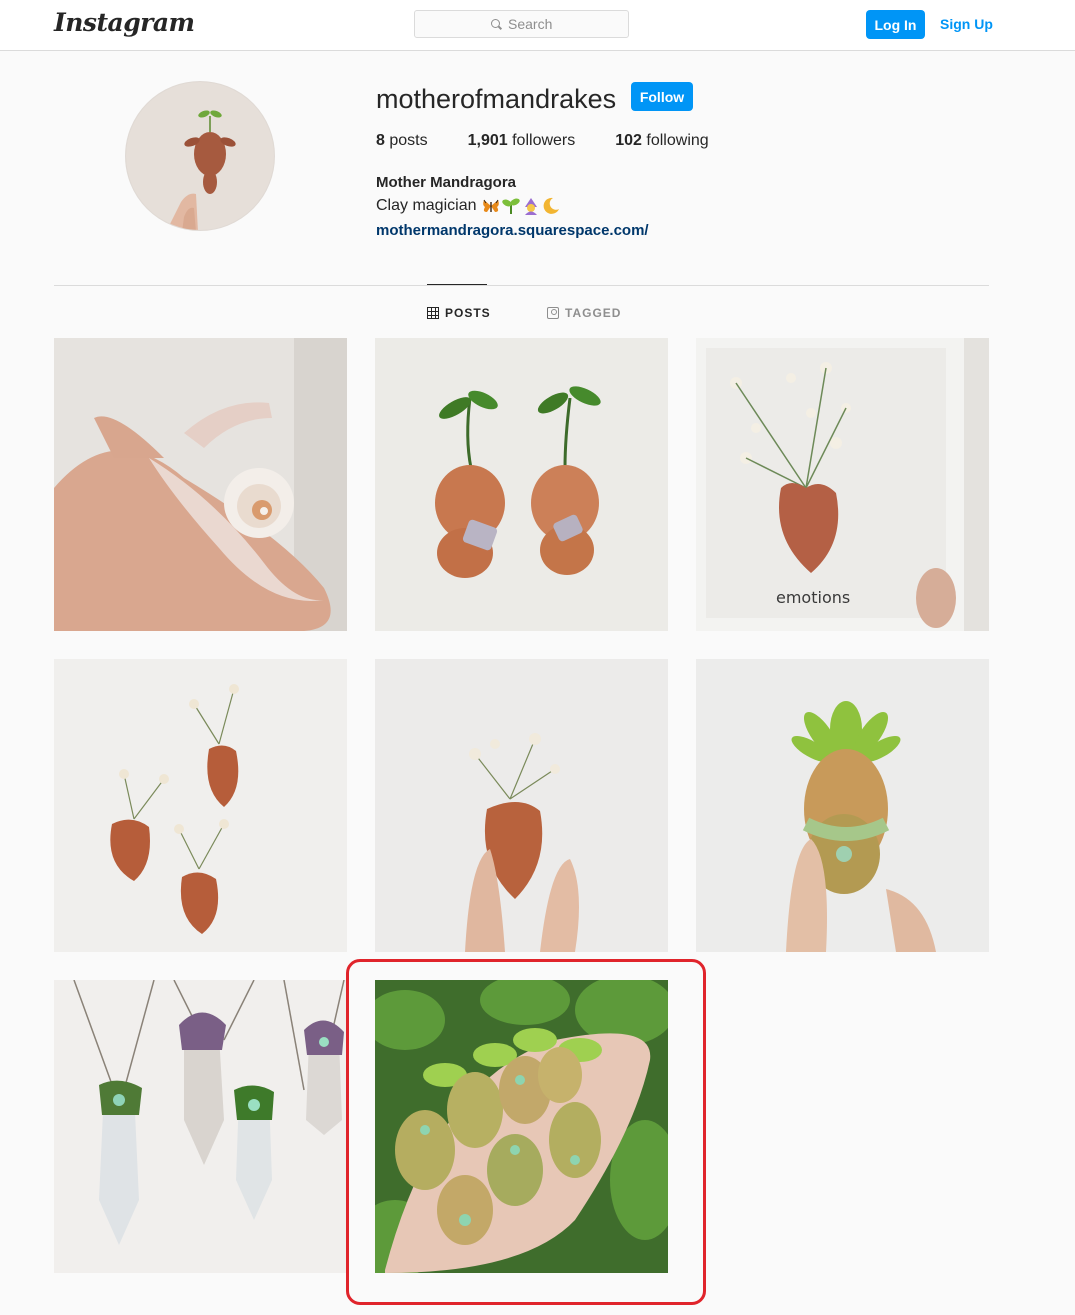  I want to click on crescent-moon-icon, so click(551, 206).